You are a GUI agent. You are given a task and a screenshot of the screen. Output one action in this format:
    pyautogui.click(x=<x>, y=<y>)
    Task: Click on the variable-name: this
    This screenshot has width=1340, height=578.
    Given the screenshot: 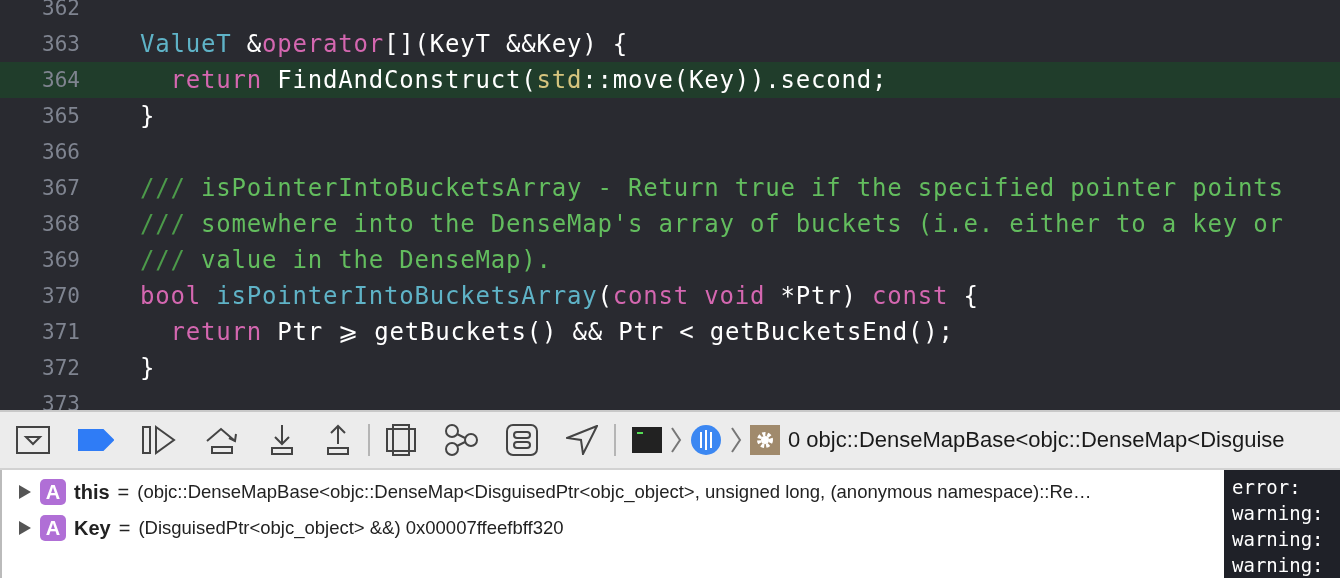 What is the action you would take?
    pyautogui.click(x=92, y=492)
    